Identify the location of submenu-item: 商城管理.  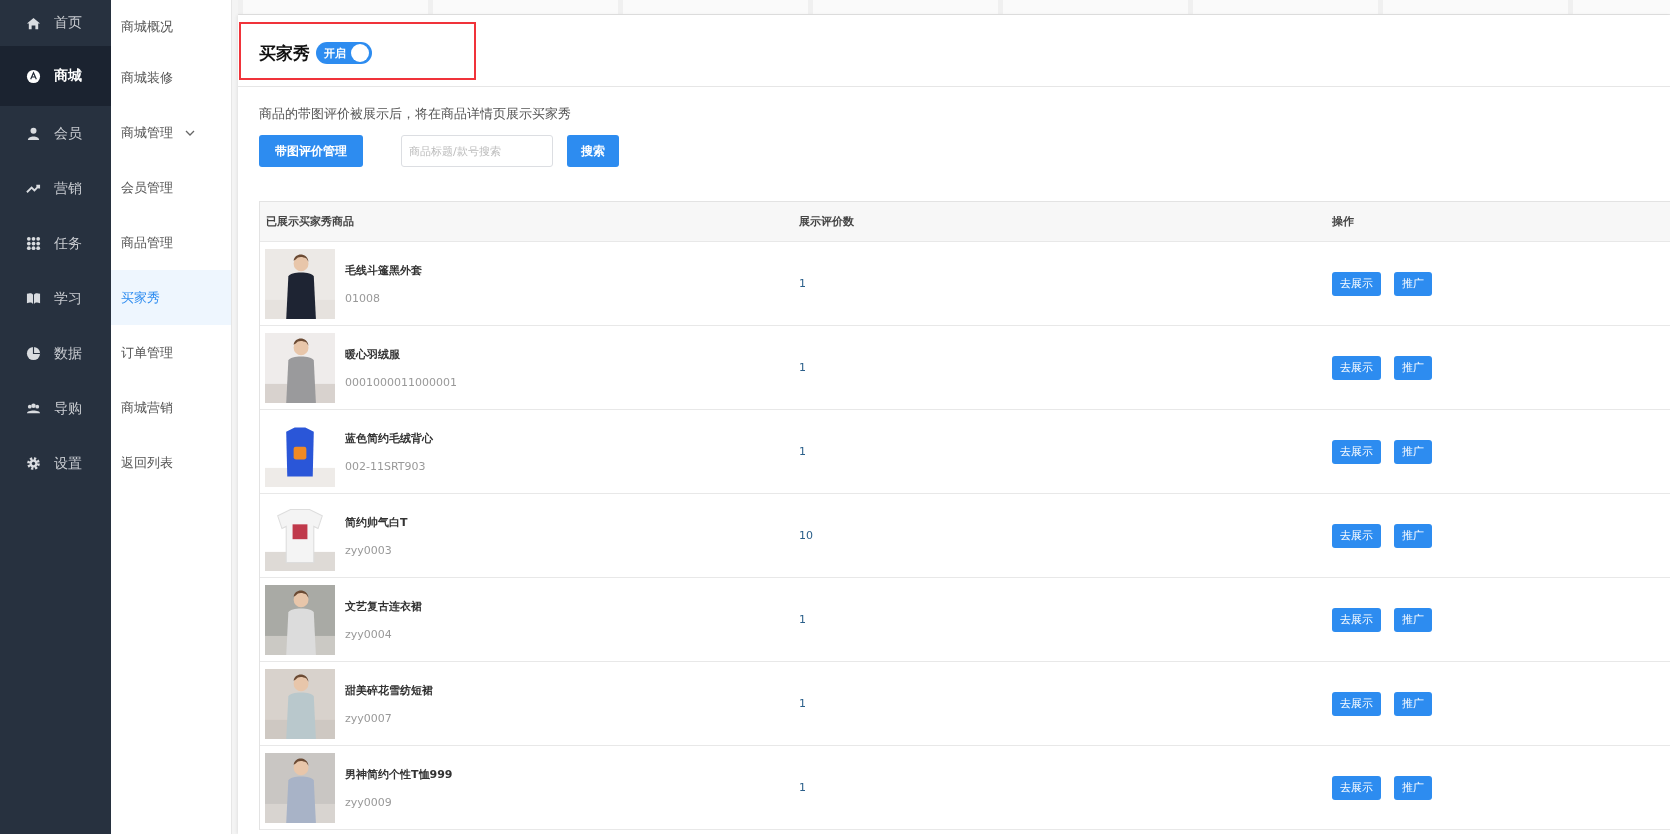
(171, 132).